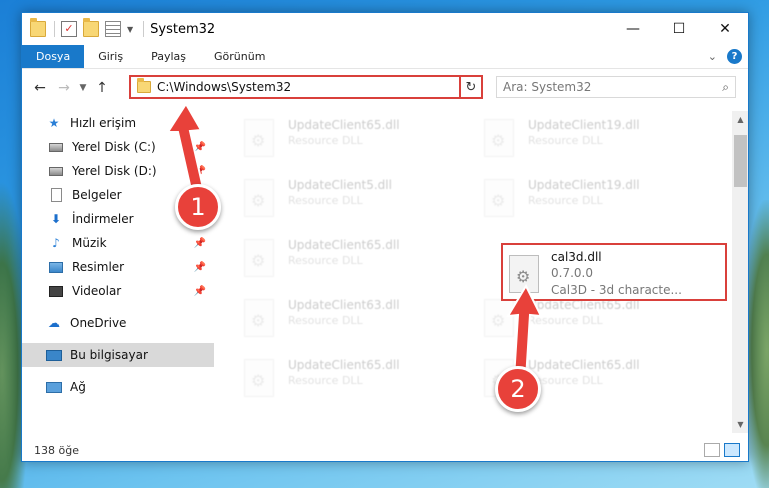 This screenshot has width=769, height=488. I want to click on quick-access-toolbar: ✓ ▼, so click(86, 27).